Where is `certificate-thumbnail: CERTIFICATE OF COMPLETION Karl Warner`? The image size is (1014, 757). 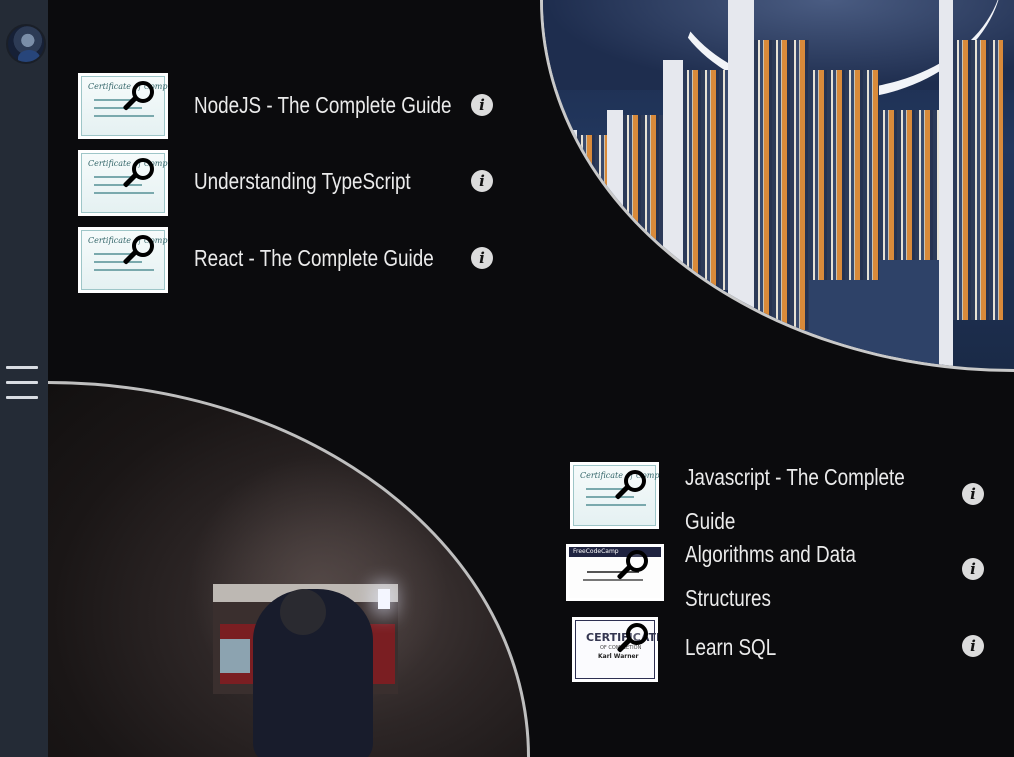
certificate-thumbnail: CERTIFICATE OF COMPLETION Karl Warner is located at coordinates (615, 649).